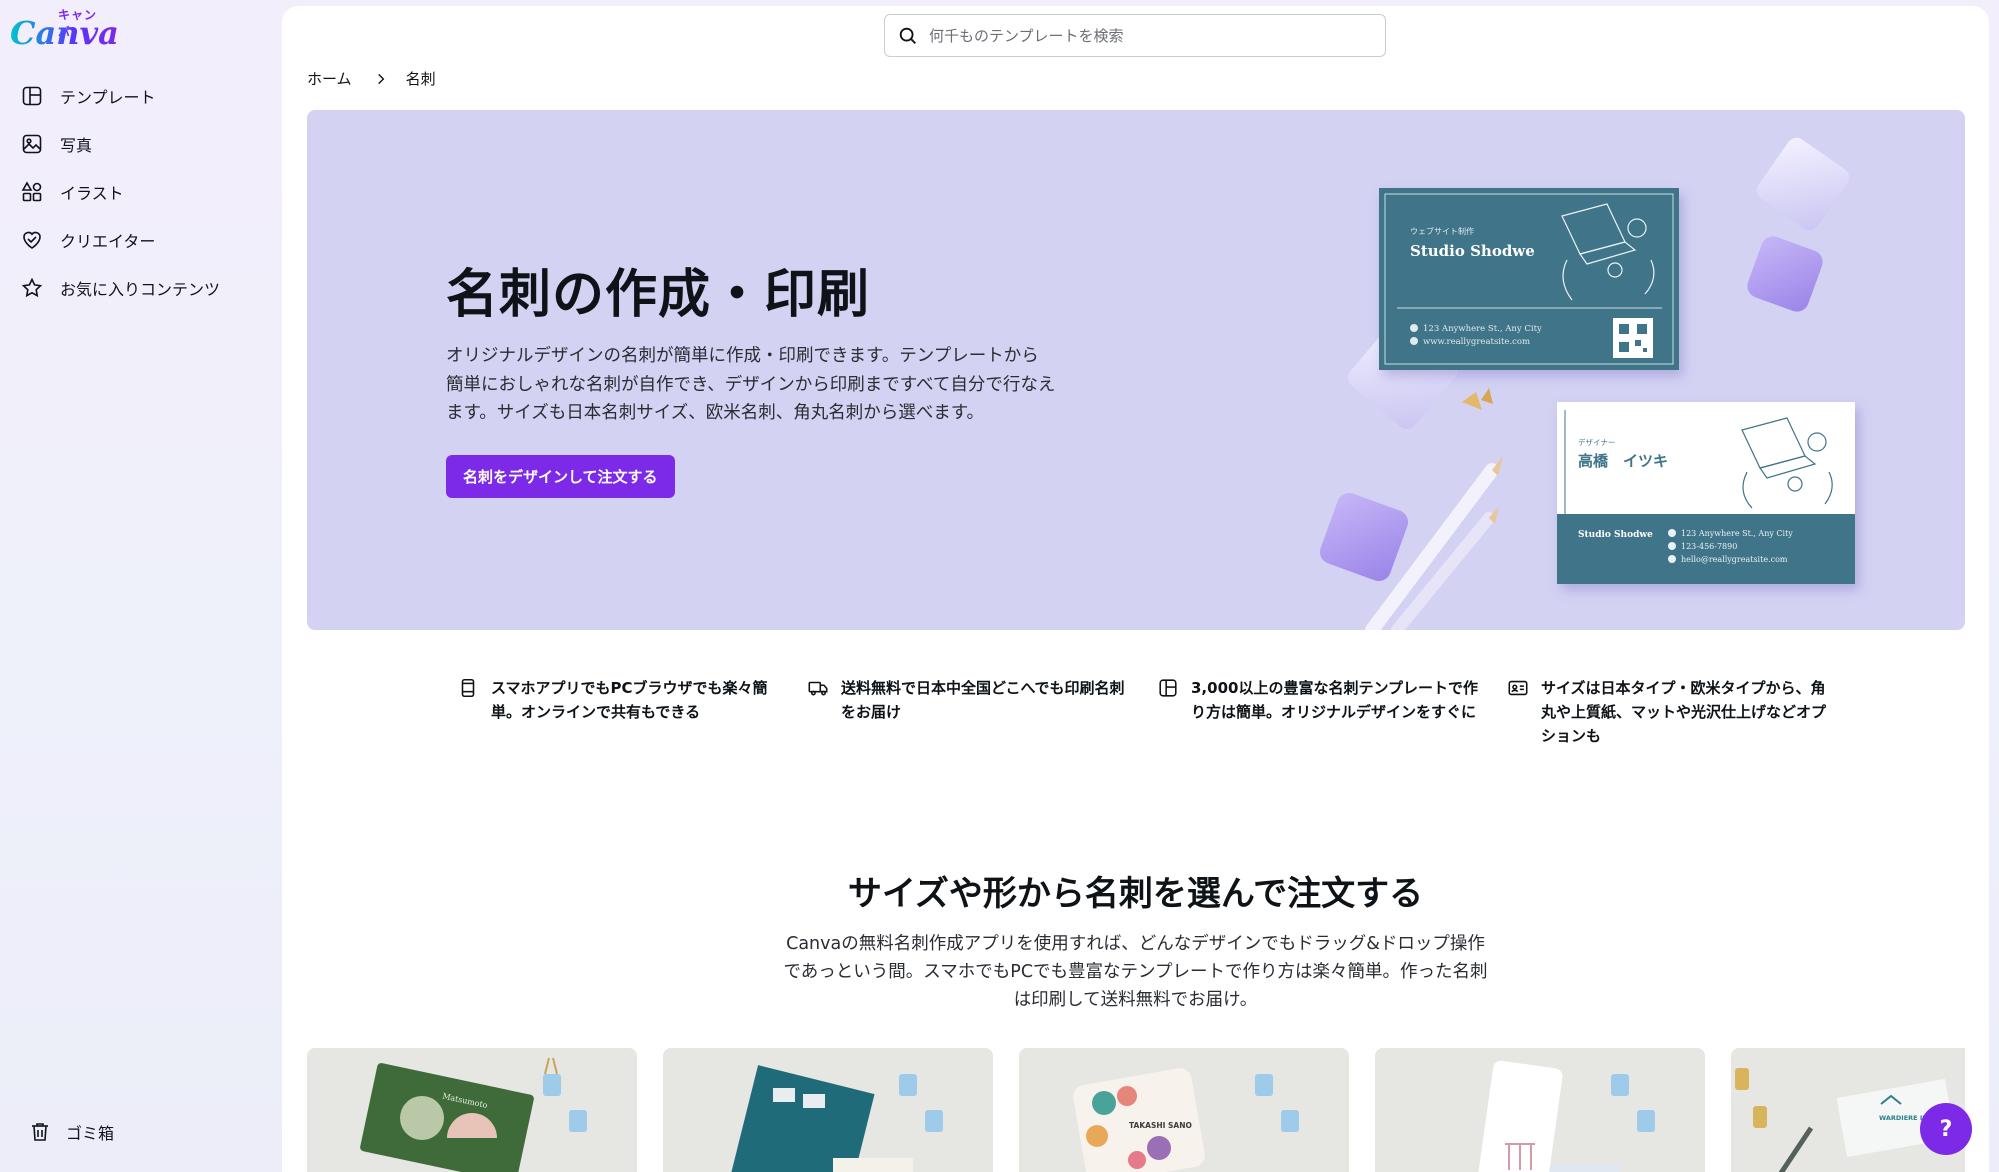 The width and height of the screenshot is (1999, 1172). What do you see at coordinates (380, 78) in the screenshot?
I see `chevron-right-icon` at bounding box center [380, 78].